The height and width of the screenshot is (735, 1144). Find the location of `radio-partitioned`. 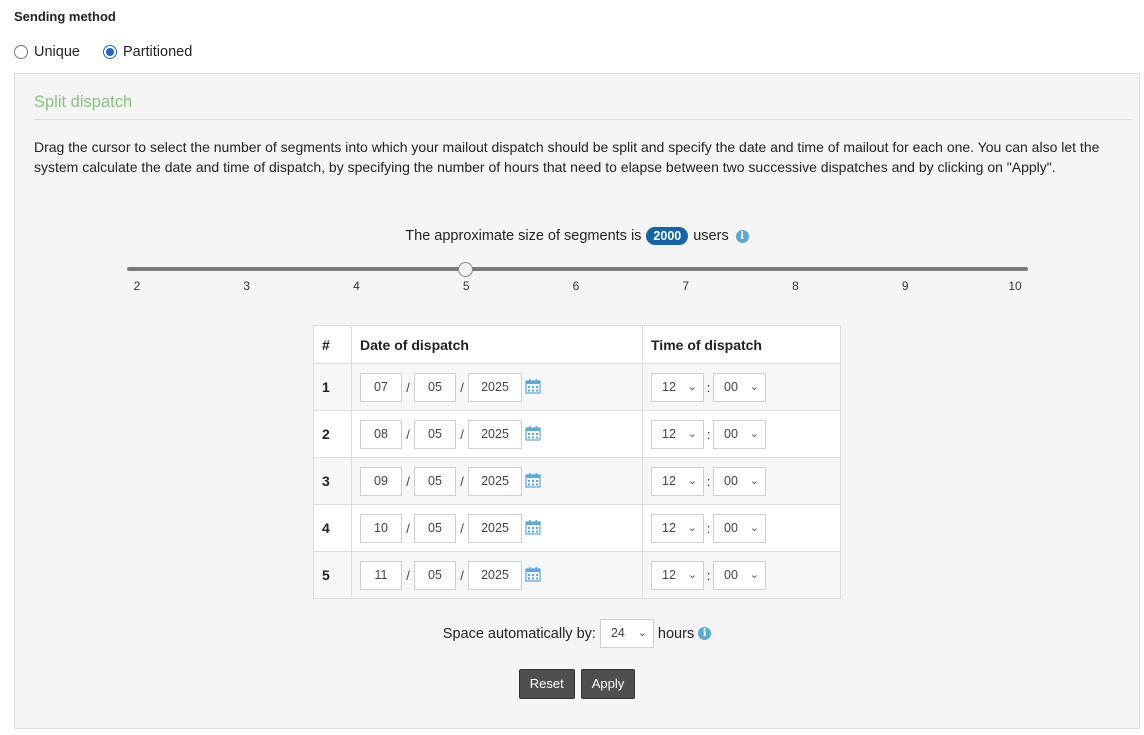

radio-partitioned is located at coordinates (109, 52).